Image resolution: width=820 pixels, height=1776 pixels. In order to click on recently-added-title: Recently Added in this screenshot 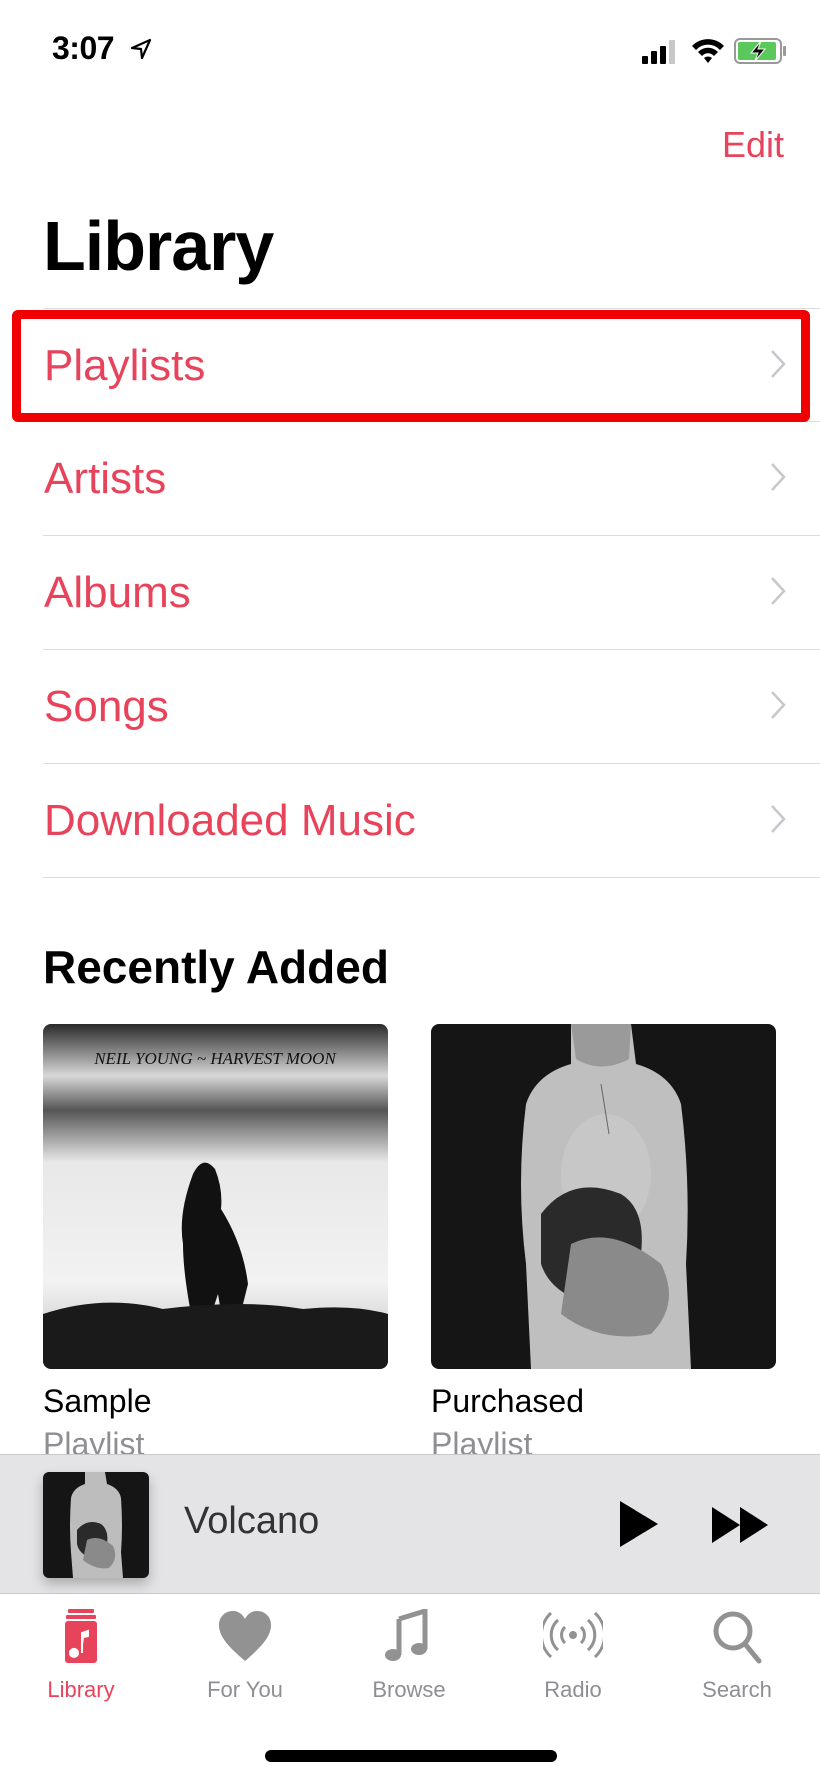, I will do `click(216, 967)`.